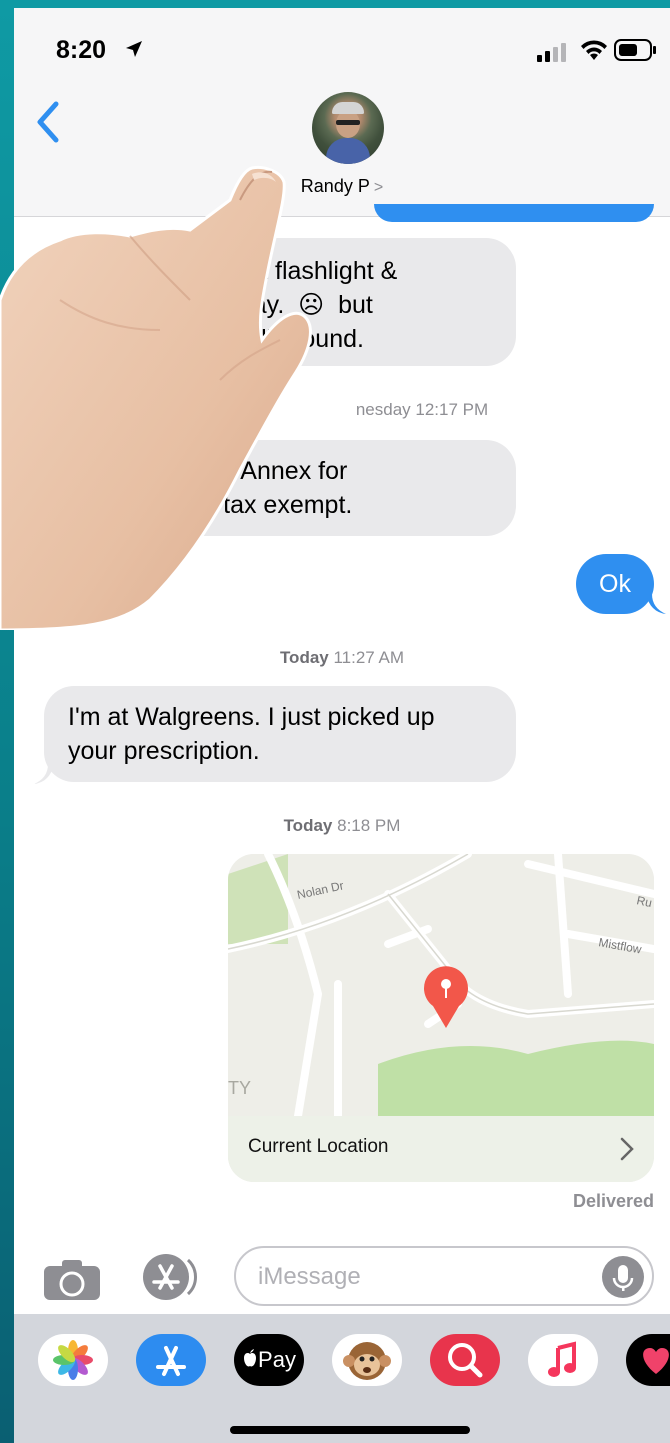 Image resolution: width=670 pixels, height=1443 pixels. I want to click on apple-pay-app-icon: Pay, so click(269, 1360).